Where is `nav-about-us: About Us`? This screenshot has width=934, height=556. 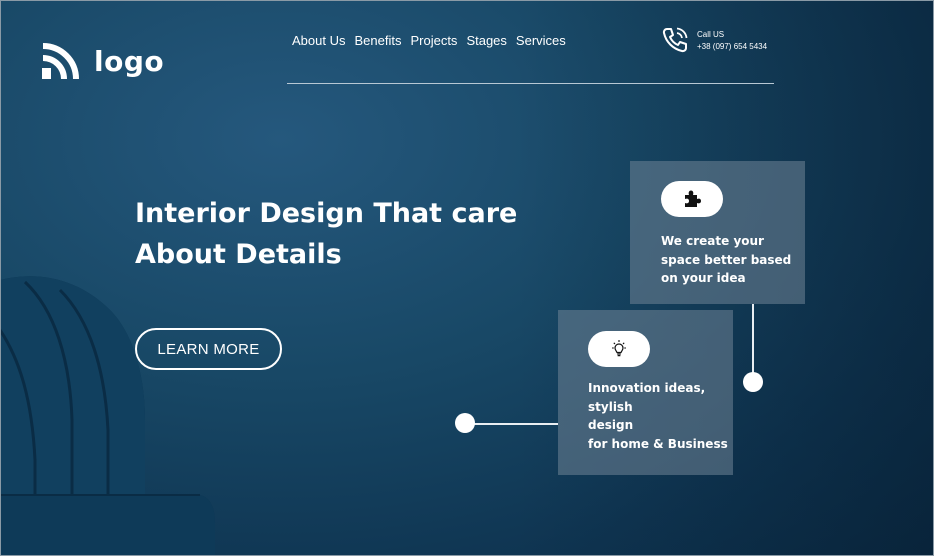 nav-about-us: About Us is located at coordinates (318, 40).